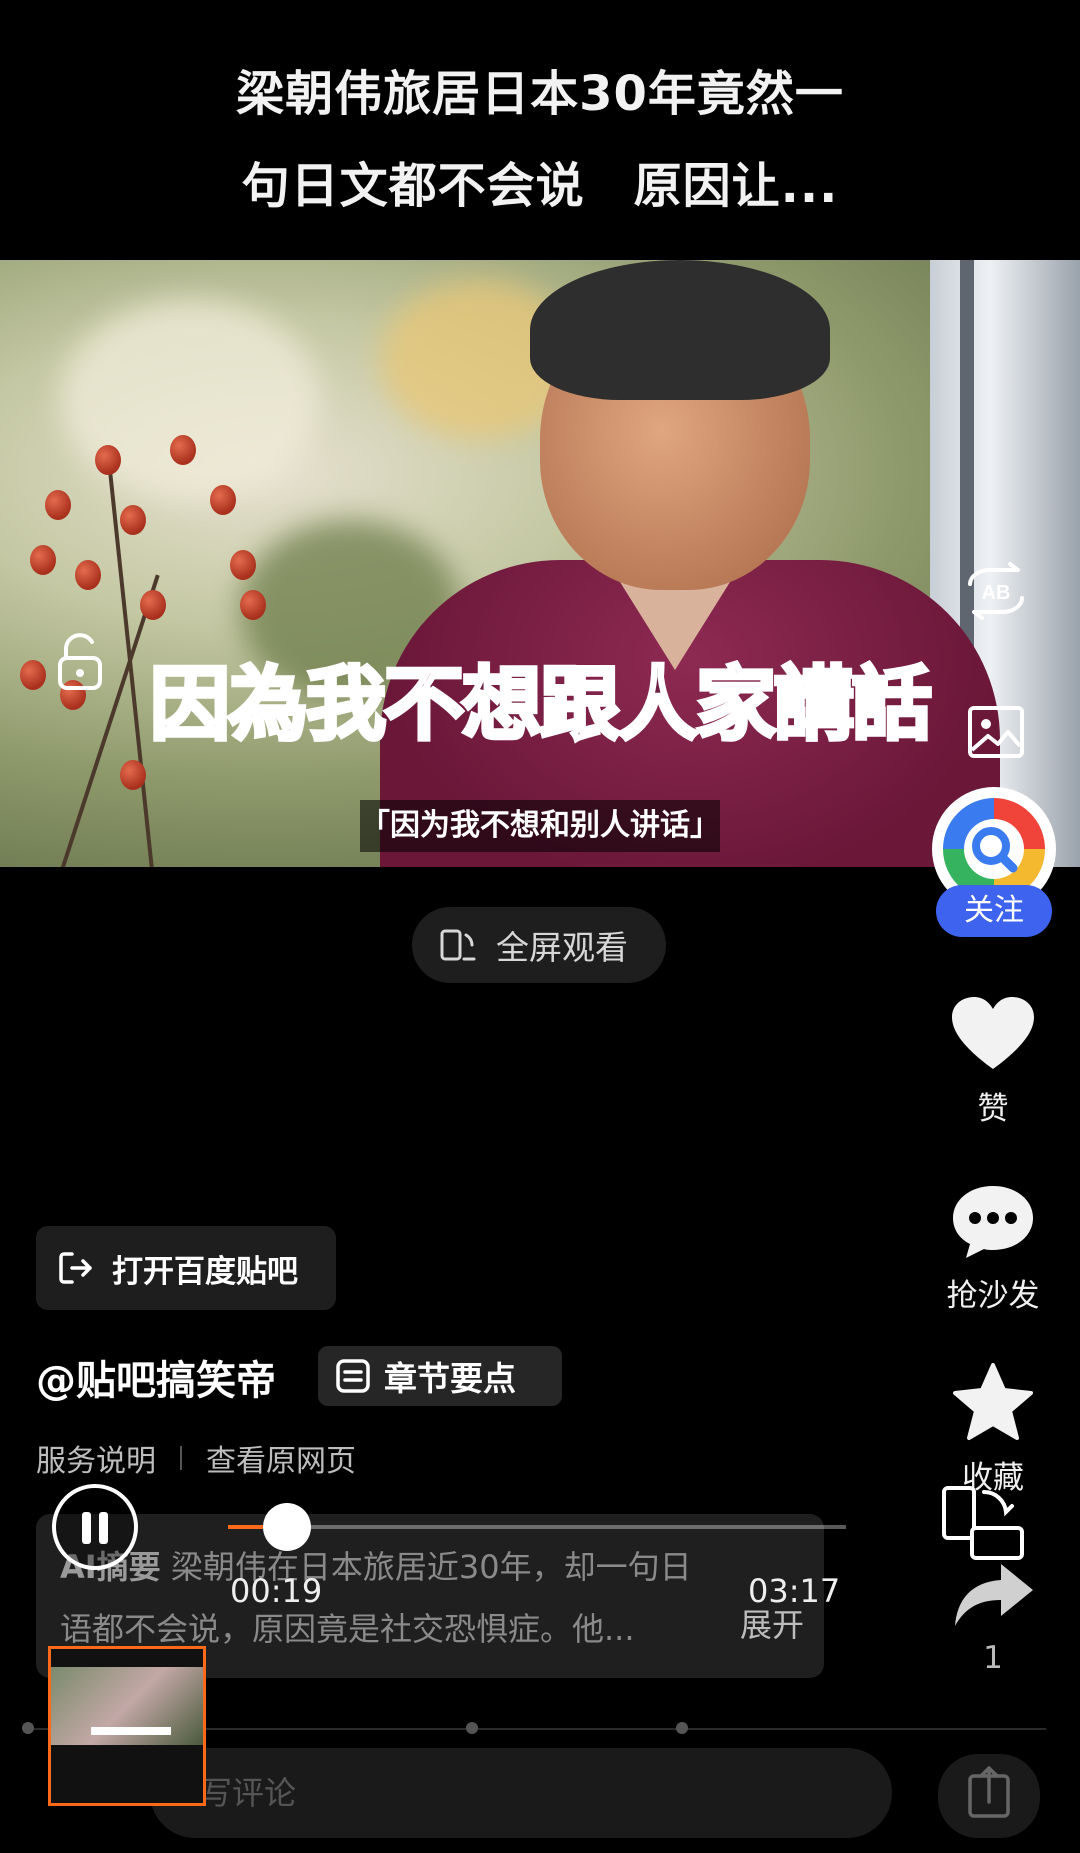  I want to click on chapters-button: 章节要点, so click(440, 1376).